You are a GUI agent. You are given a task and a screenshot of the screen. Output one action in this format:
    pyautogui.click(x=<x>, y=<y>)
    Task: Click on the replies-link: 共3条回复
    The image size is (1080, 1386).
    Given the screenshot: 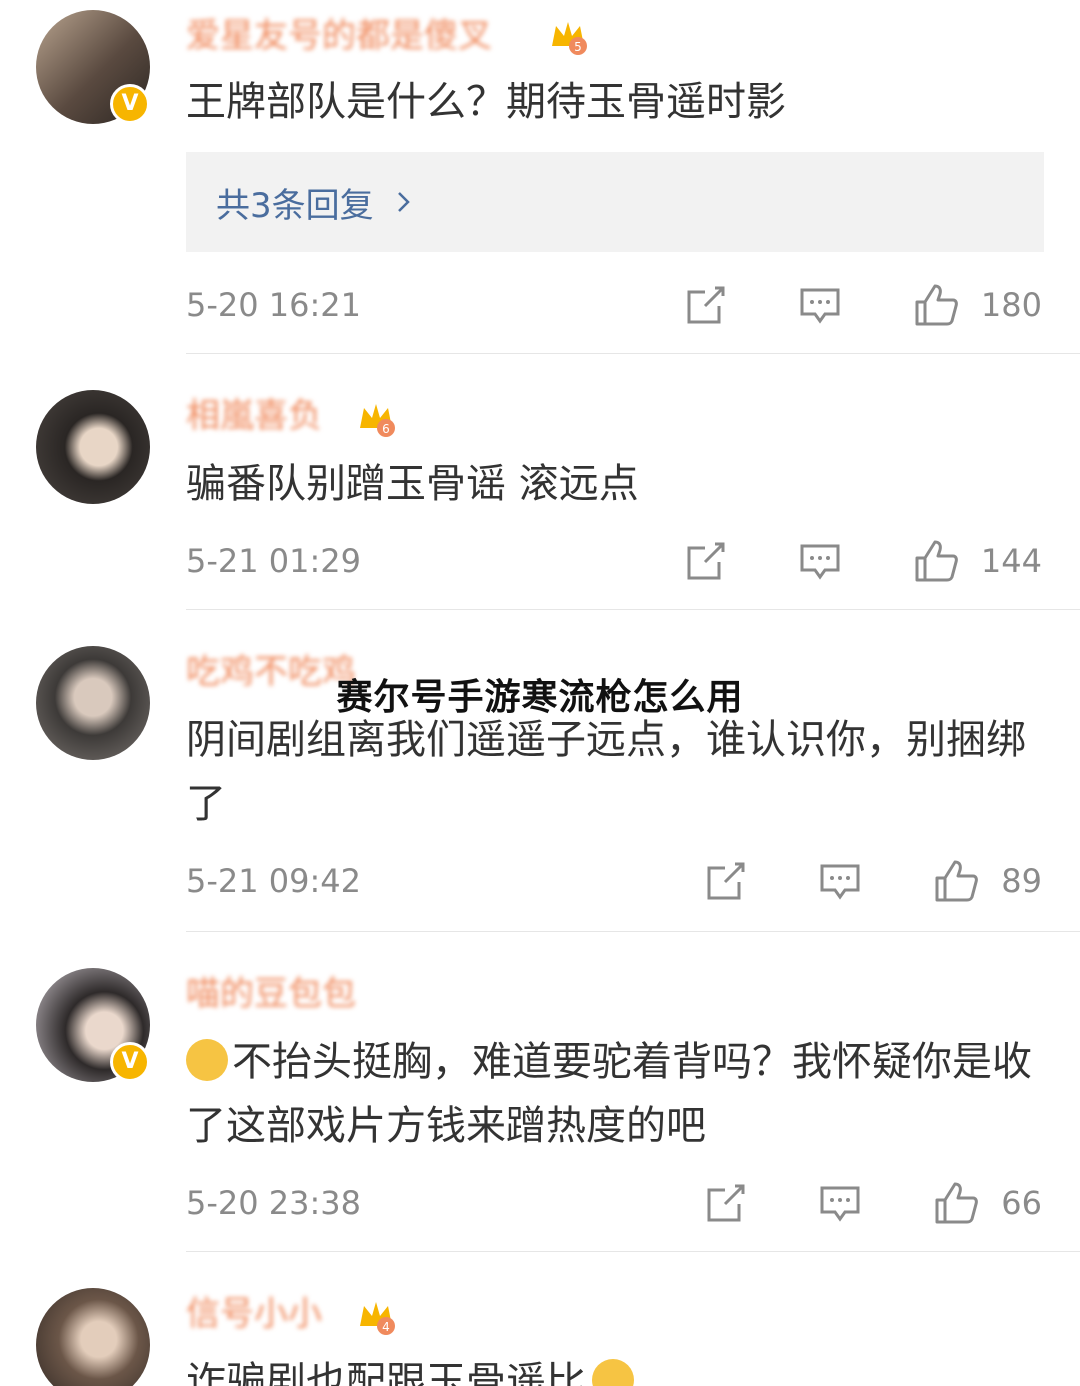 What is the action you would take?
    pyautogui.click(x=615, y=202)
    